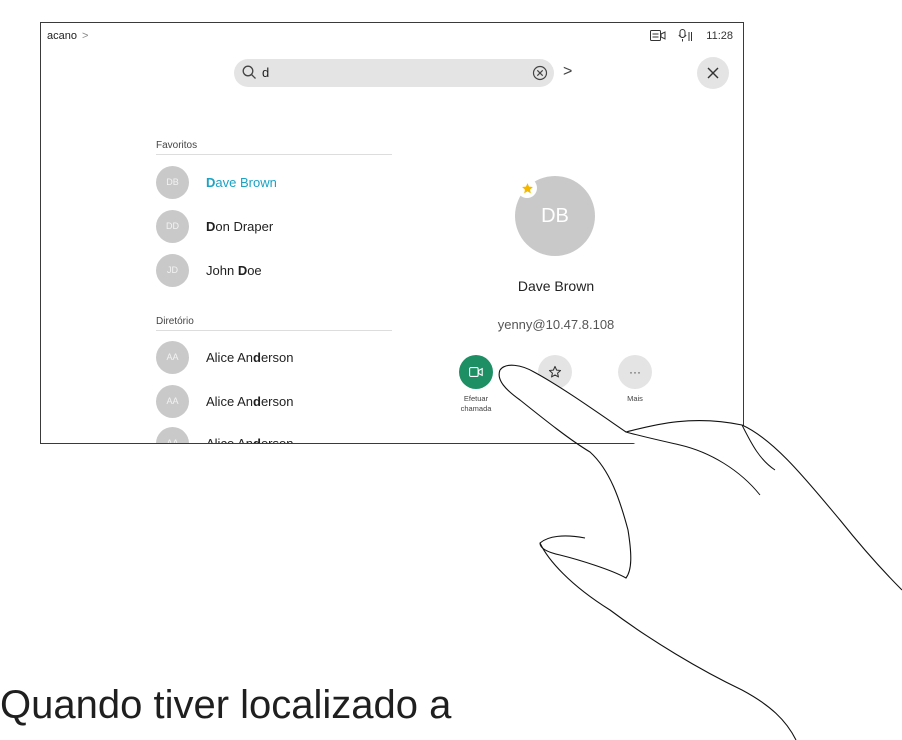  What do you see at coordinates (226, 705) in the screenshot?
I see `instruction-caption: Quando tiver localizado a` at bounding box center [226, 705].